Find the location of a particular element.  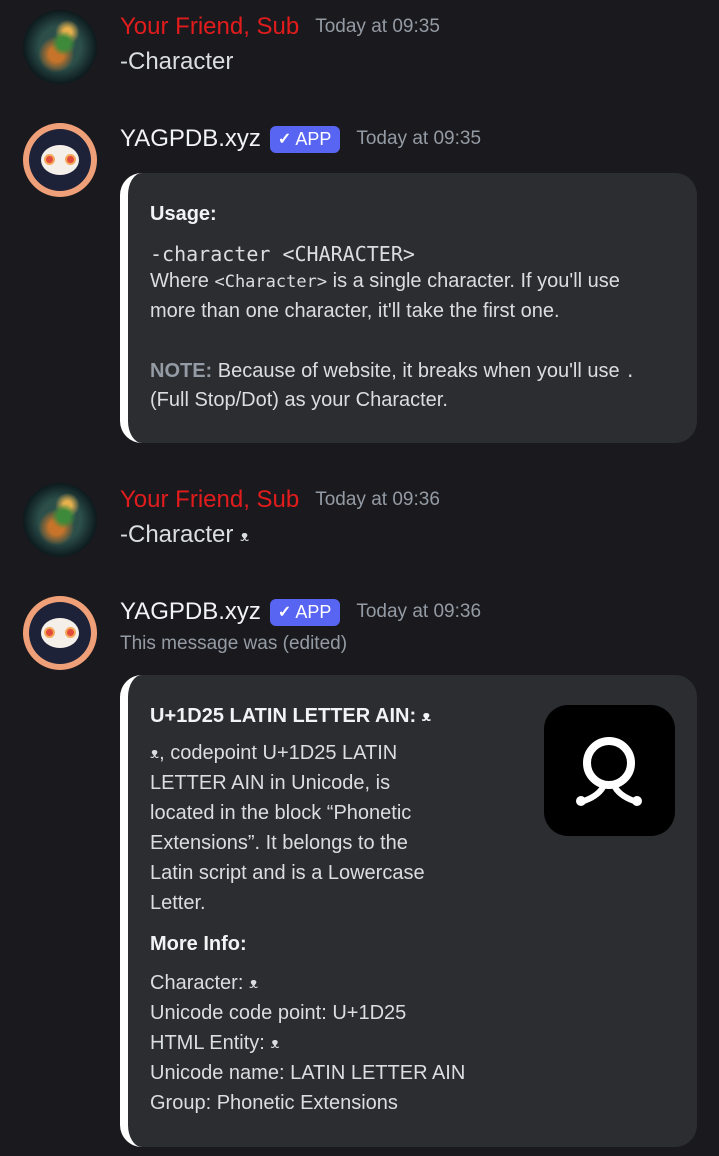

info-label: HTML Entity: is located at coordinates (207, 1043).